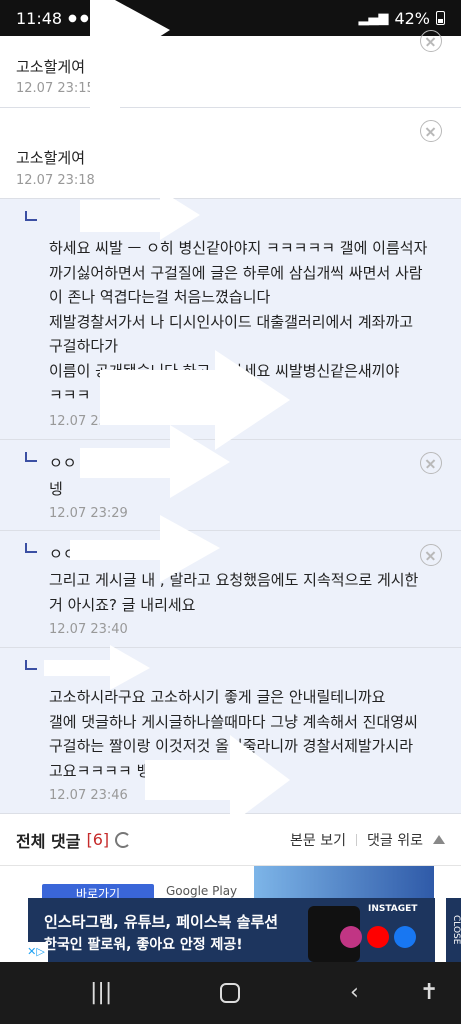 This screenshot has height=1024, width=461. What do you see at coordinates (48, 841) in the screenshot?
I see `total-comments-label: 전체 댓글` at bounding box center [48, 841].